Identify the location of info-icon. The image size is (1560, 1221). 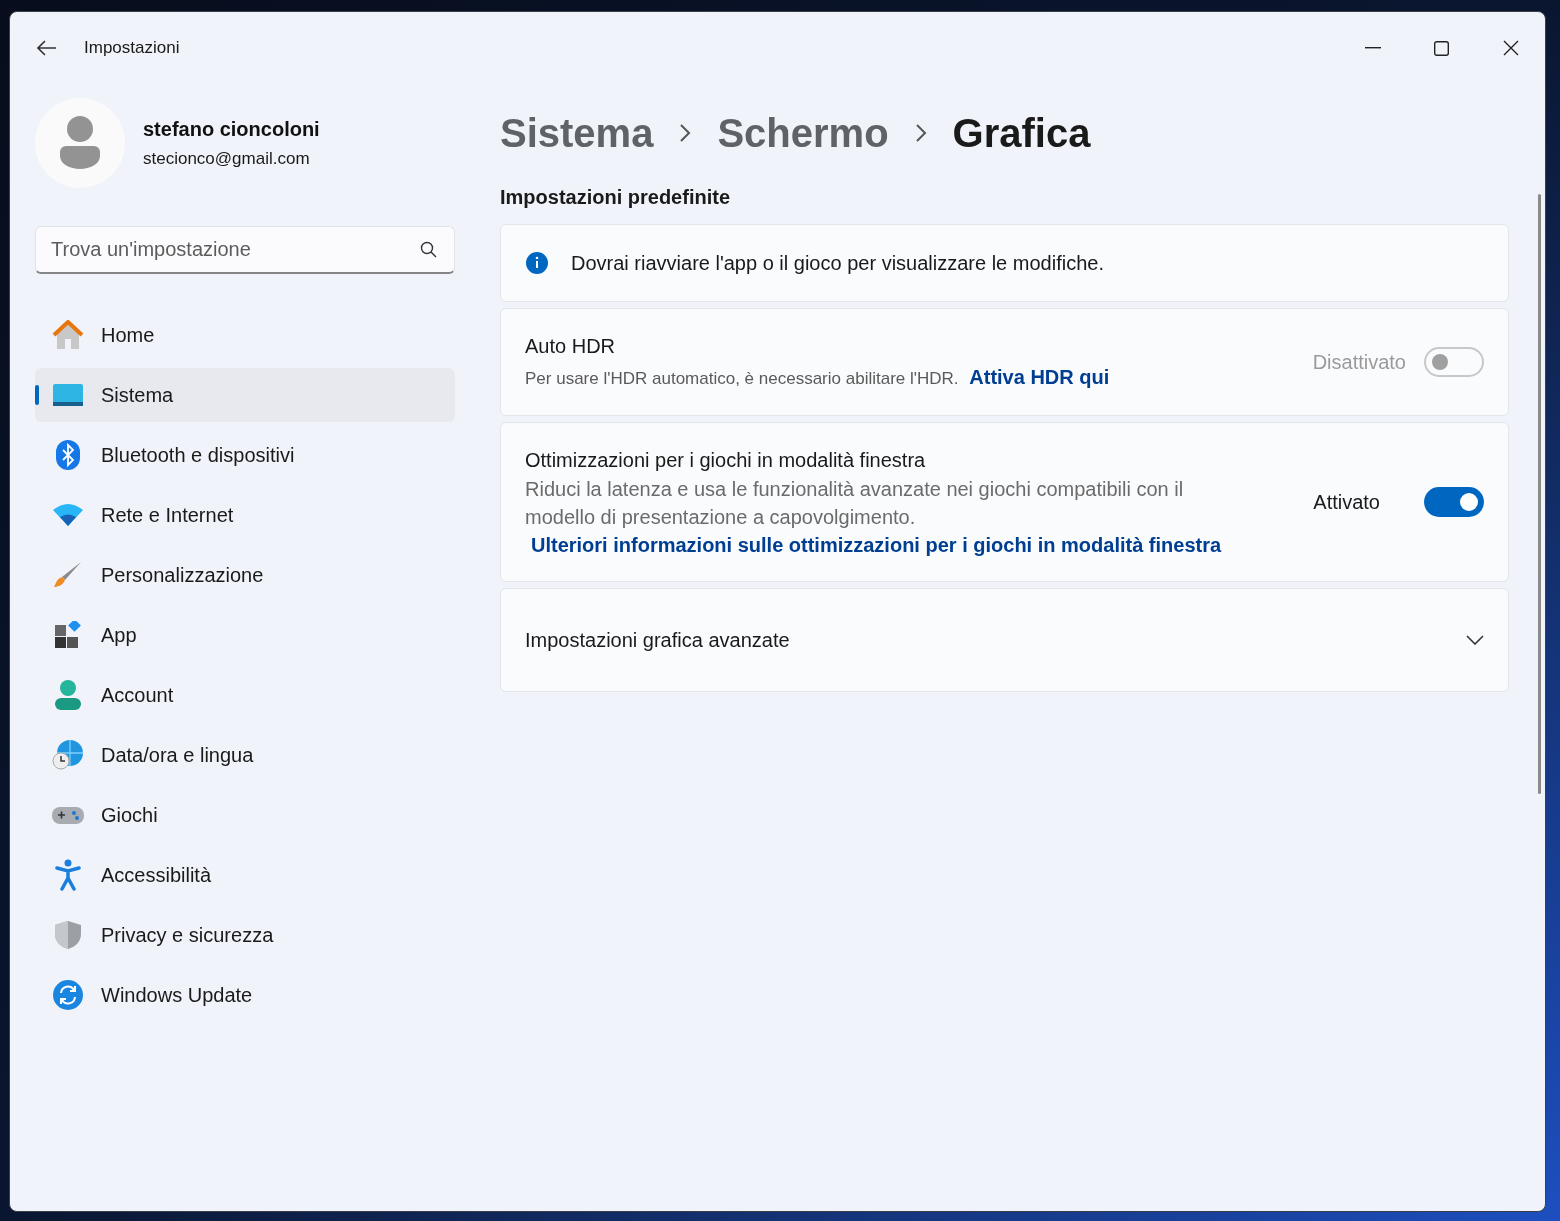
(537, 263).